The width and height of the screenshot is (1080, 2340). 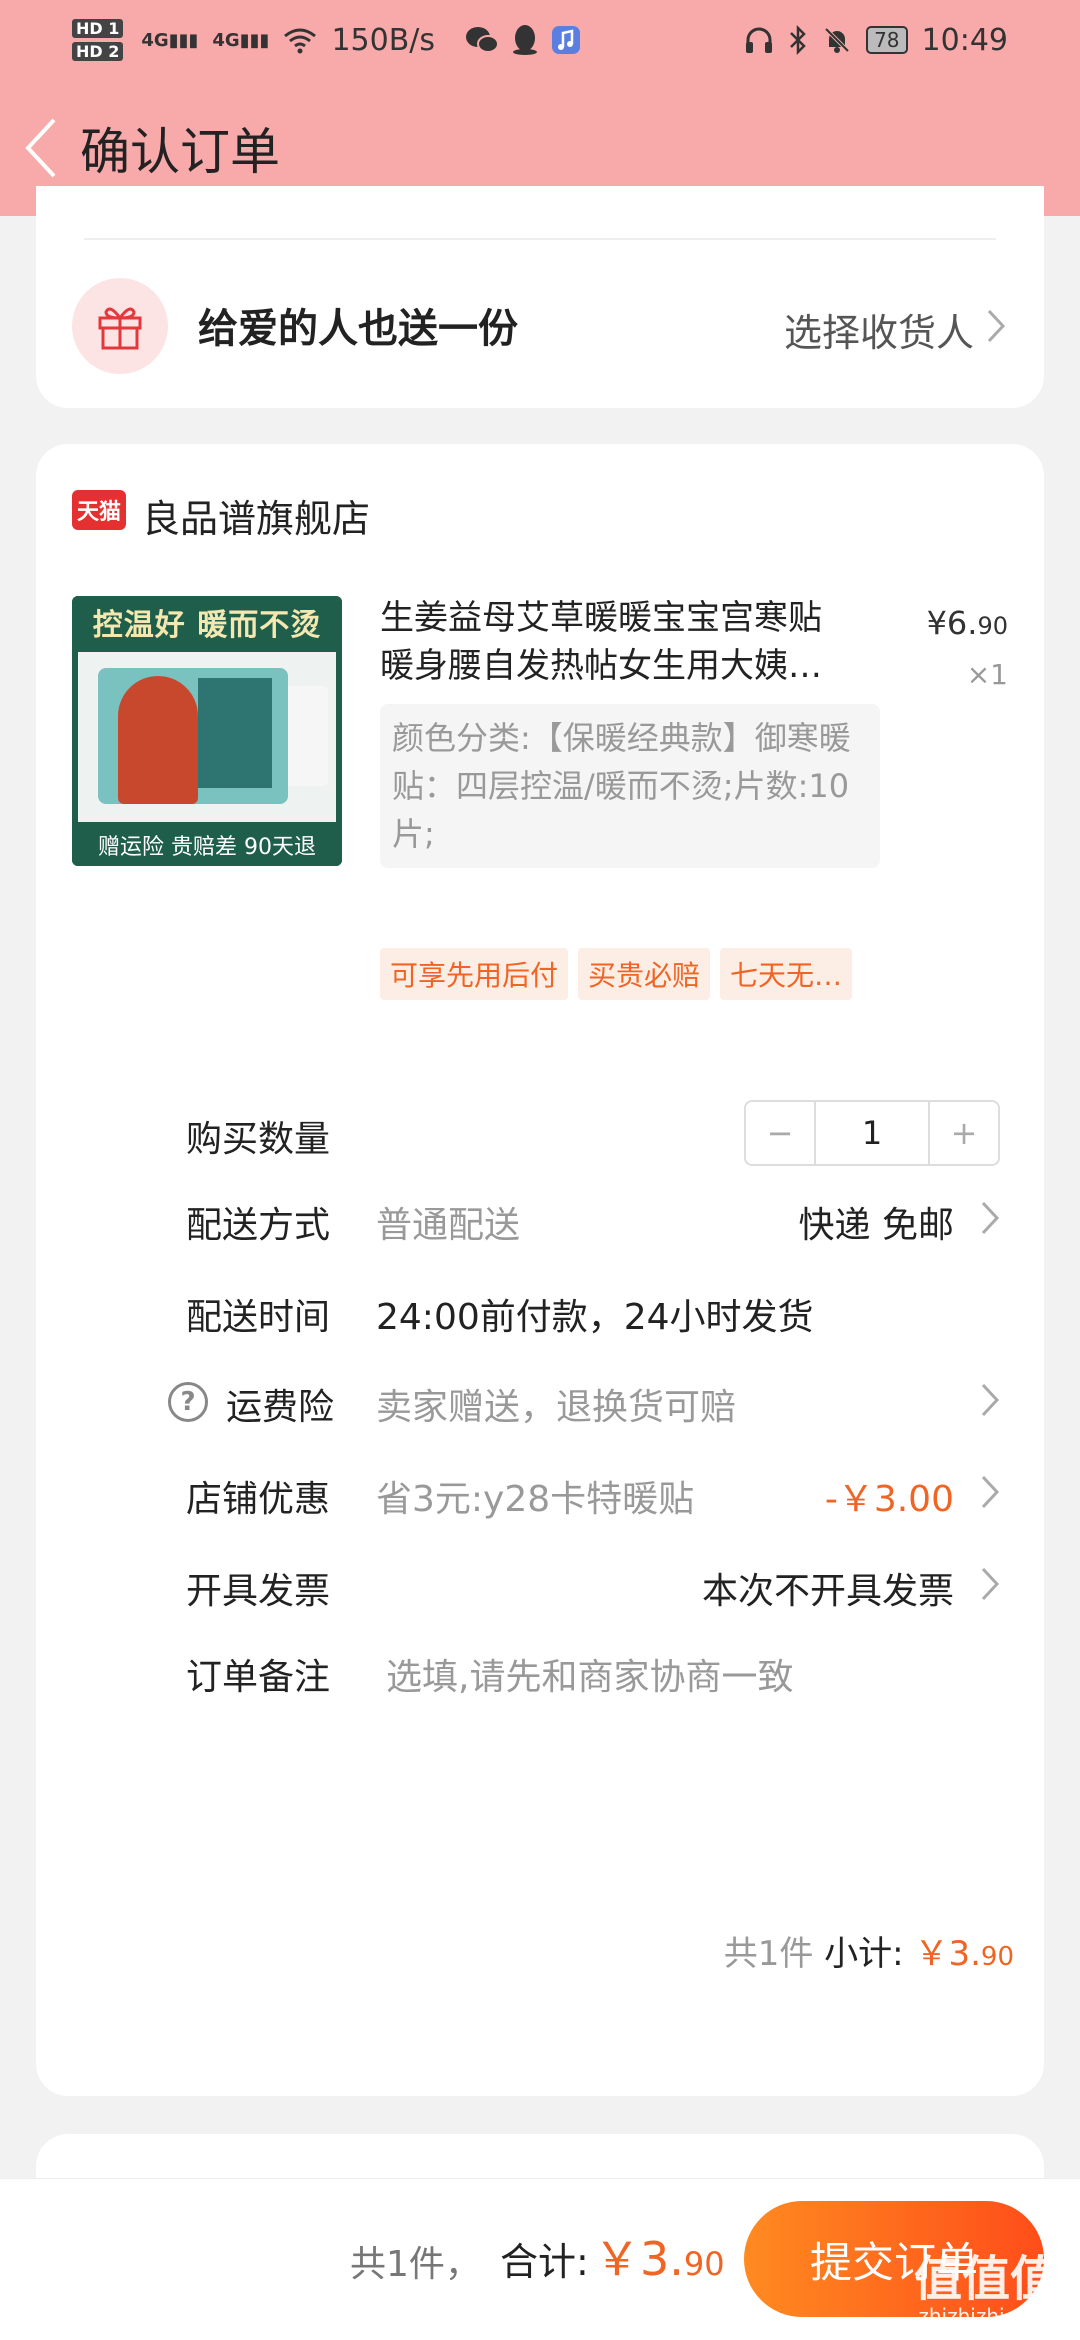 I want to click on delivery-time-row: 配送时间 24:00前付款，24小时发货, so click(x=500, y=1317).